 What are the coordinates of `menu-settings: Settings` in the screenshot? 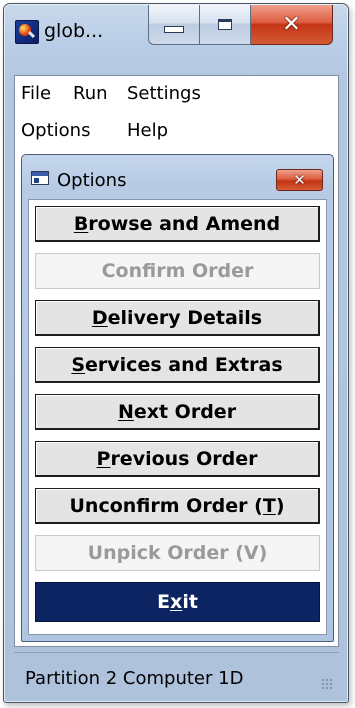 It's located at (164, 93).